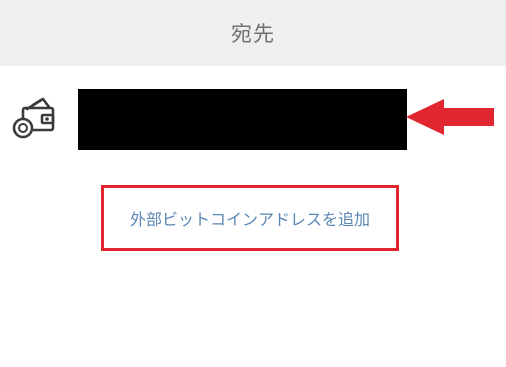 This screenshot has height=367, width=506. What do you see at coordinates (34, 116) in the screenshot?
I see `wallet-icon` at bounding box center [34, 116].